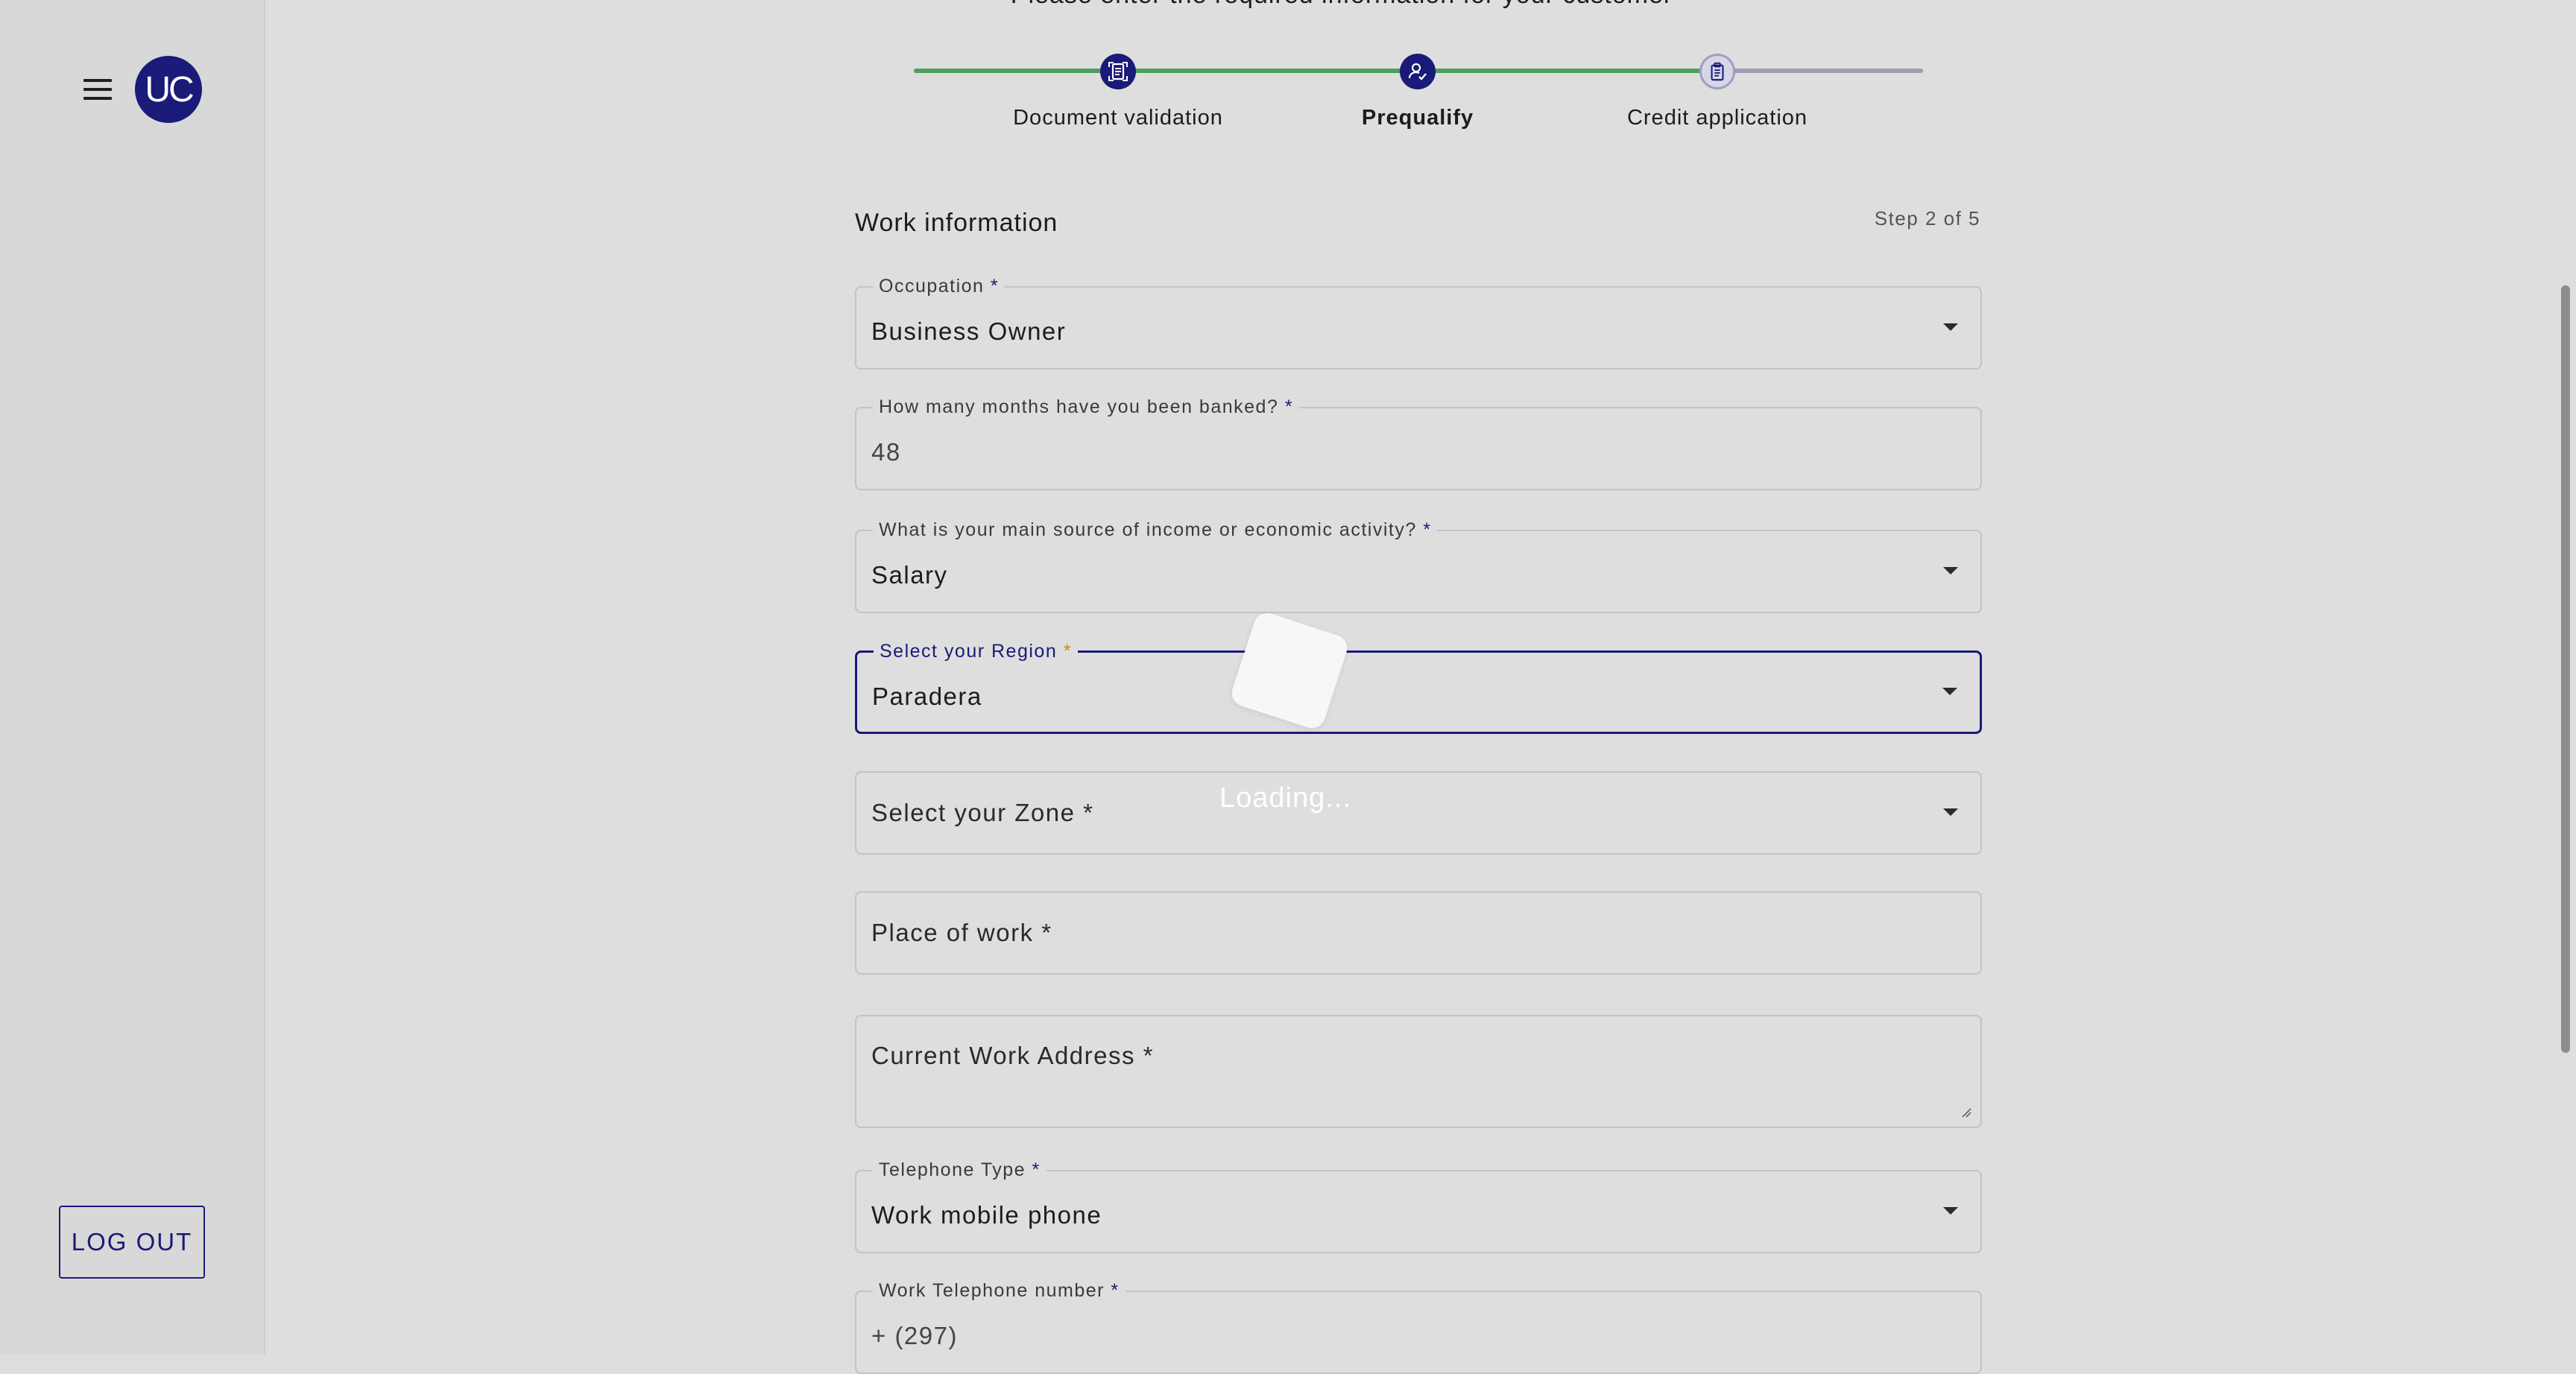  Describe the element at coordinates (939, 286) in the screenshot. I see `occupation-label: Occupation *` at that location.